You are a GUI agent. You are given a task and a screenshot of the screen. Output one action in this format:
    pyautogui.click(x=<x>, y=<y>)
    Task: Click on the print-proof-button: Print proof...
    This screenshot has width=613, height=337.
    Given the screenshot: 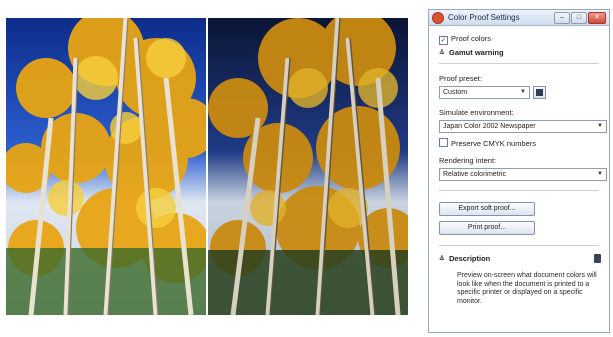 What is the action you would take?
    pyautogui.click(x=487, y=228)
    